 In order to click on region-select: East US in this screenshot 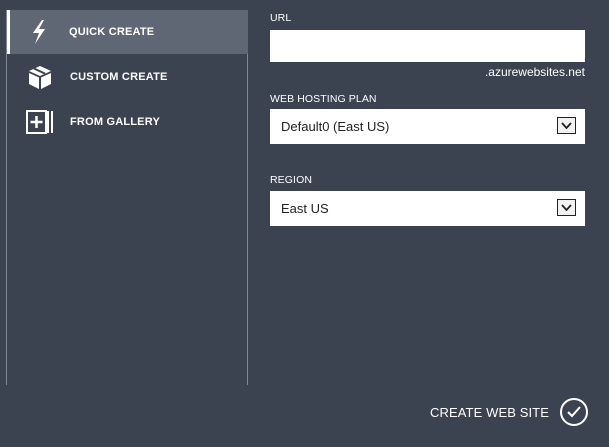, I will do `click(427, 208)`.